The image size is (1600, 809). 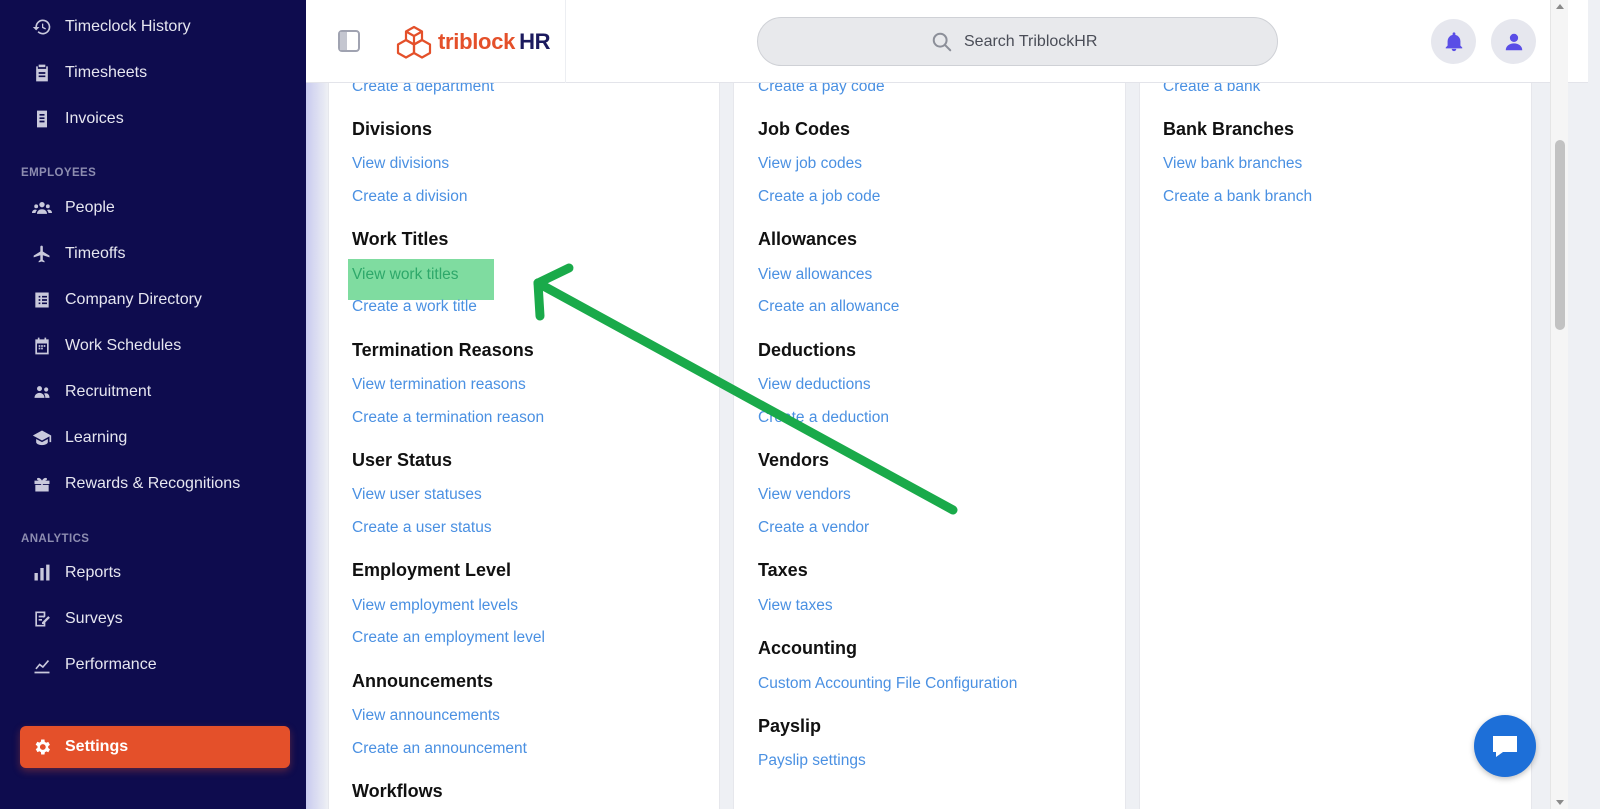 I want to click on sidebar-item-timesheets: Timesheets, so click(x=153, y=73).